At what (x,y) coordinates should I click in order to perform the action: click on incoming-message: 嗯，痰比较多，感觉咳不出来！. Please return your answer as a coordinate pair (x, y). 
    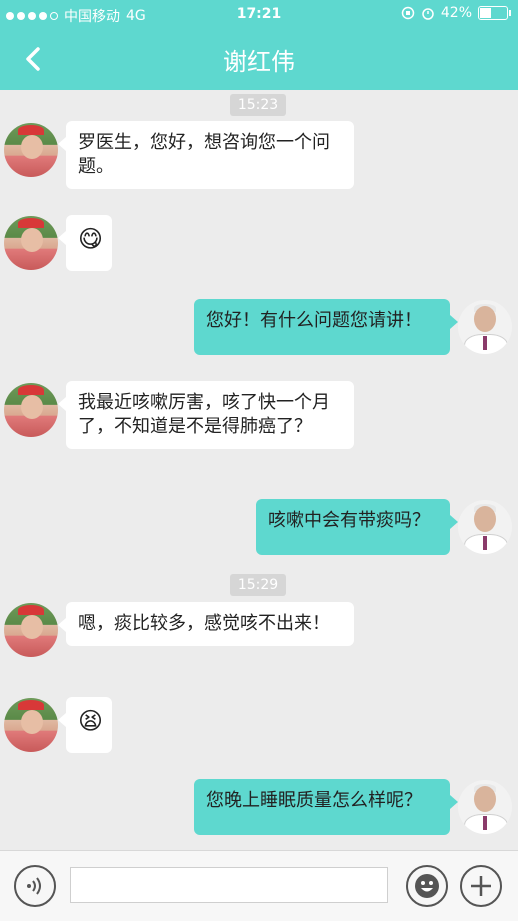
    Looking at the image, I should click on (206, 624).